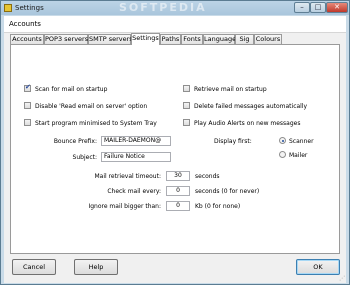 This screenshot has height=285, width=350. What do you see at coordinates (301, 141) in the screenshot?
I see `scanner-radio-label: Scanner` at bounding box center [301, 141].